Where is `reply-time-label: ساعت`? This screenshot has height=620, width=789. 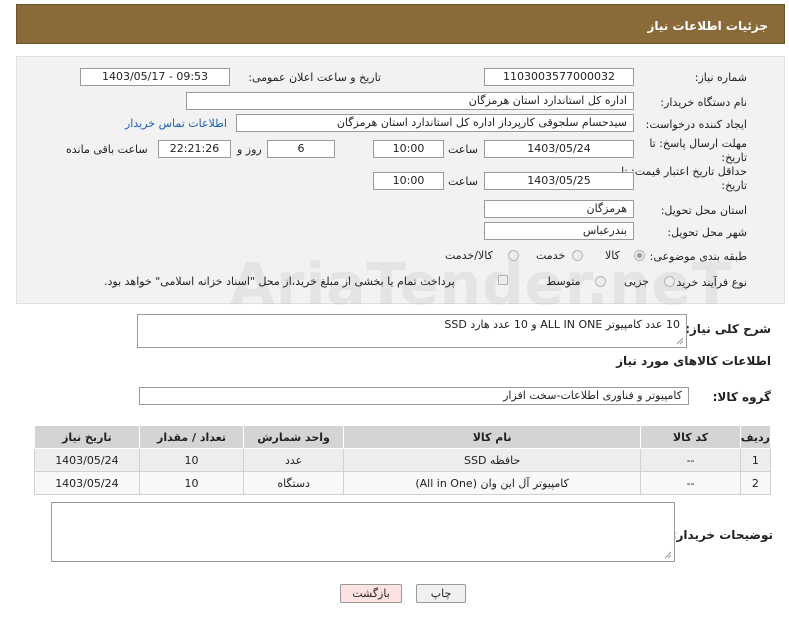
reply-time-label: ساعت is located at coordinates (463, 149).